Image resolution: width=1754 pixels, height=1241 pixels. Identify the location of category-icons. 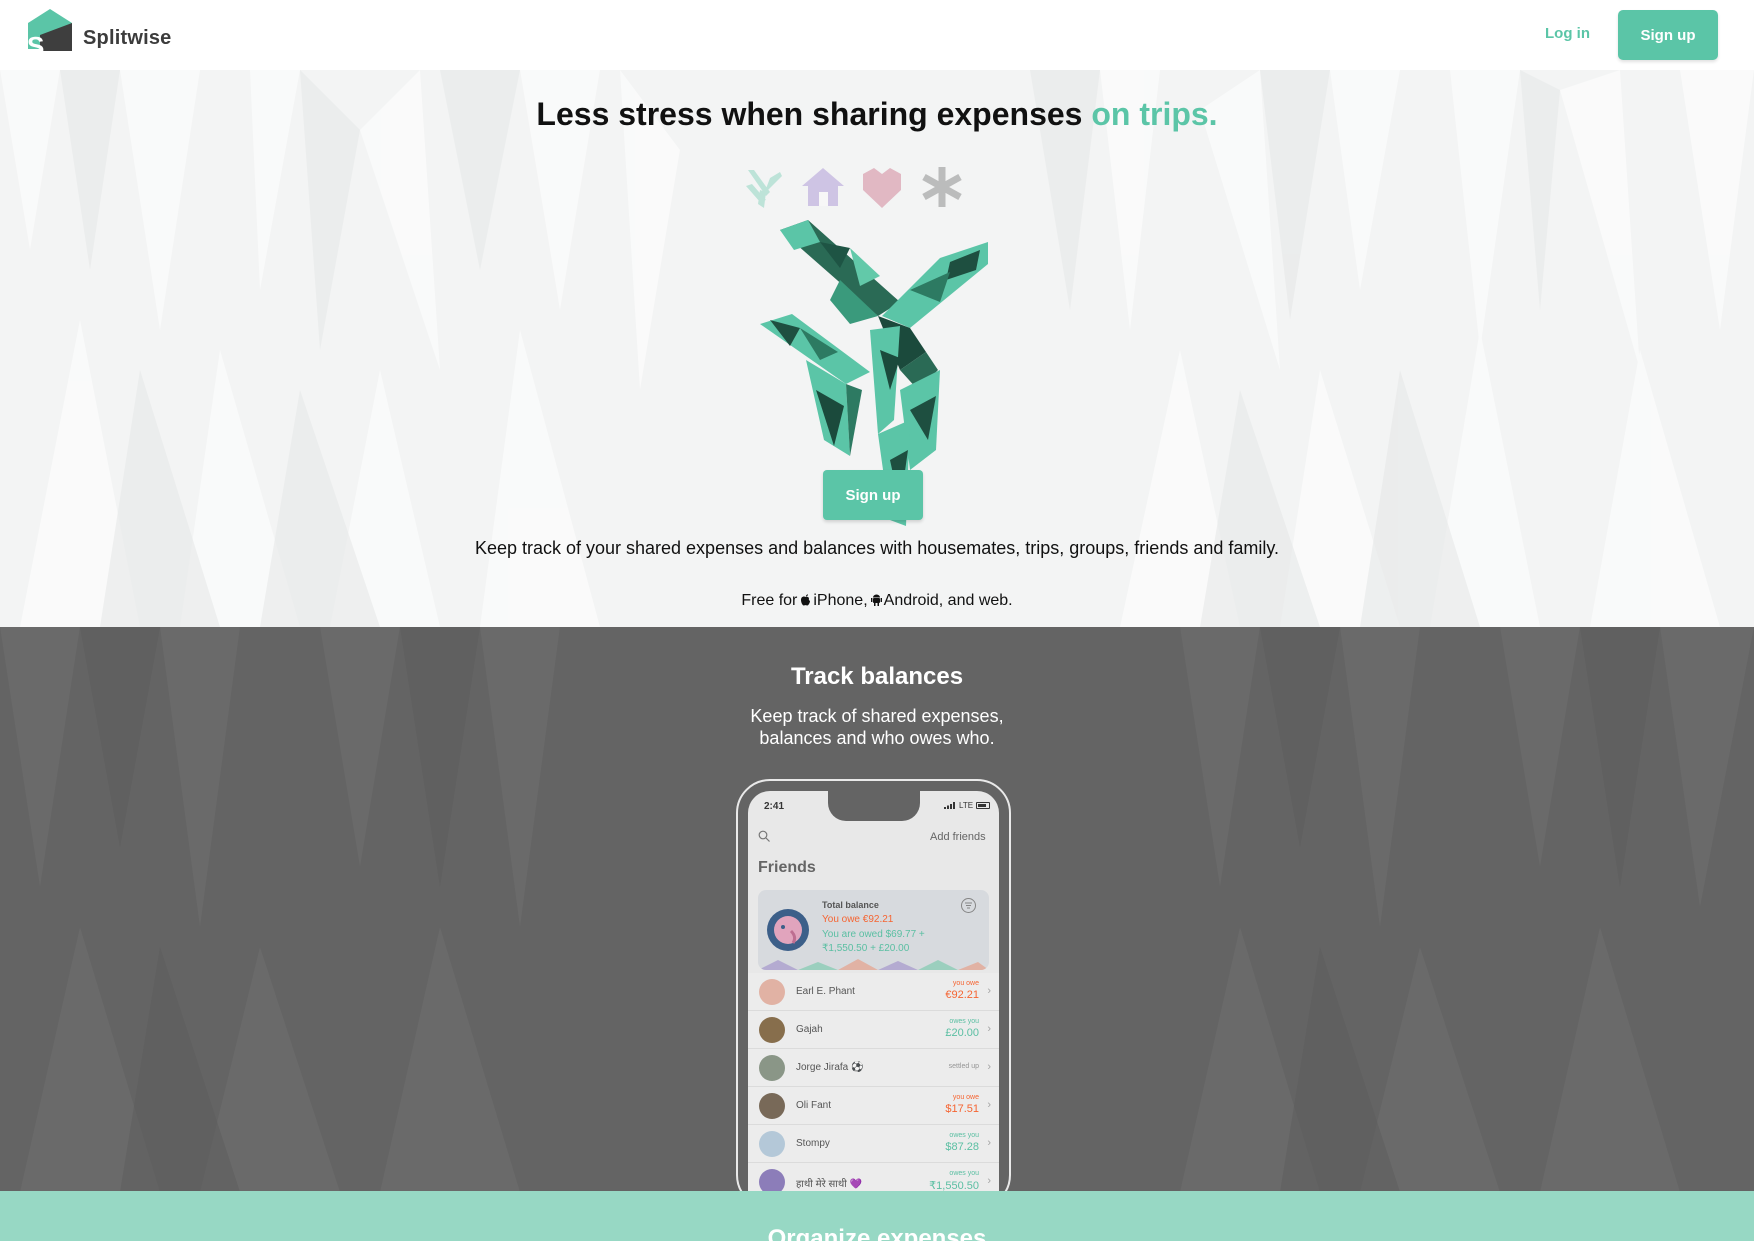
(852, 187).